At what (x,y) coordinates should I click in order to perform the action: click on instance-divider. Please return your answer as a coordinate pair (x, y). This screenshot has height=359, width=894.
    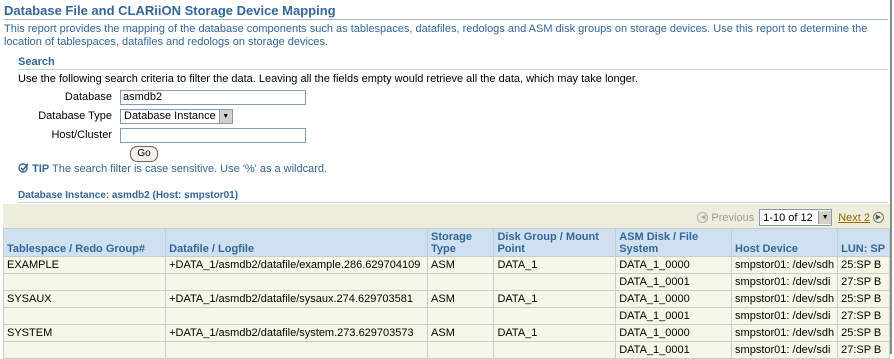
    Looking at the image, I should click on (453, 202).